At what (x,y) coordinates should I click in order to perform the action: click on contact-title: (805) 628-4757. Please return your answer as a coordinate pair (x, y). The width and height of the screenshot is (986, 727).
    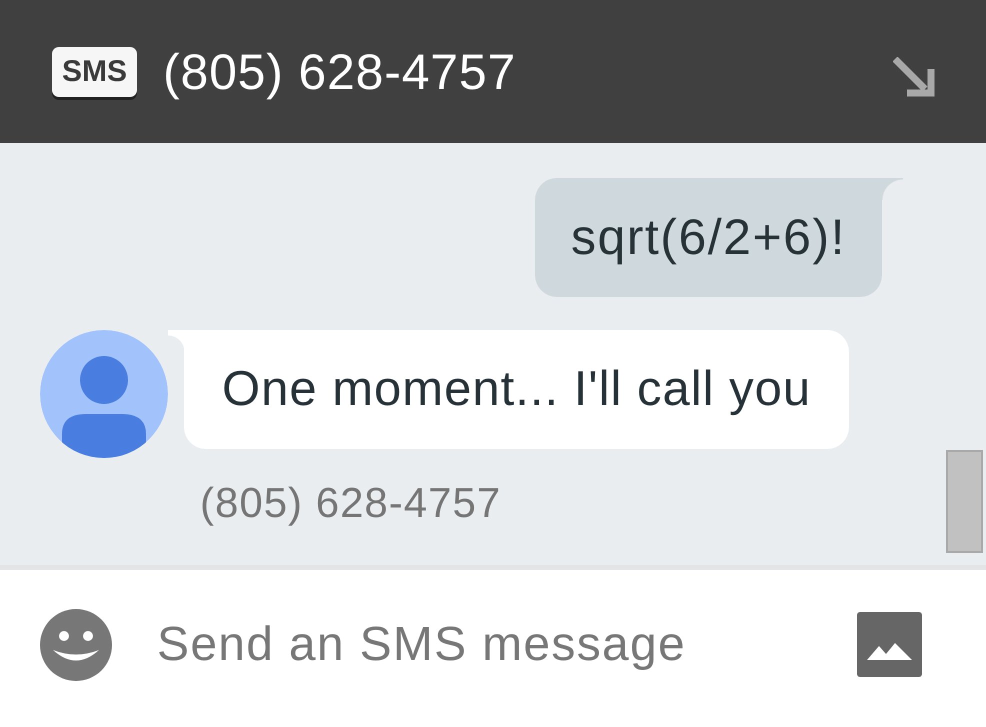
    Looking at the image, I should click on (340, 71).